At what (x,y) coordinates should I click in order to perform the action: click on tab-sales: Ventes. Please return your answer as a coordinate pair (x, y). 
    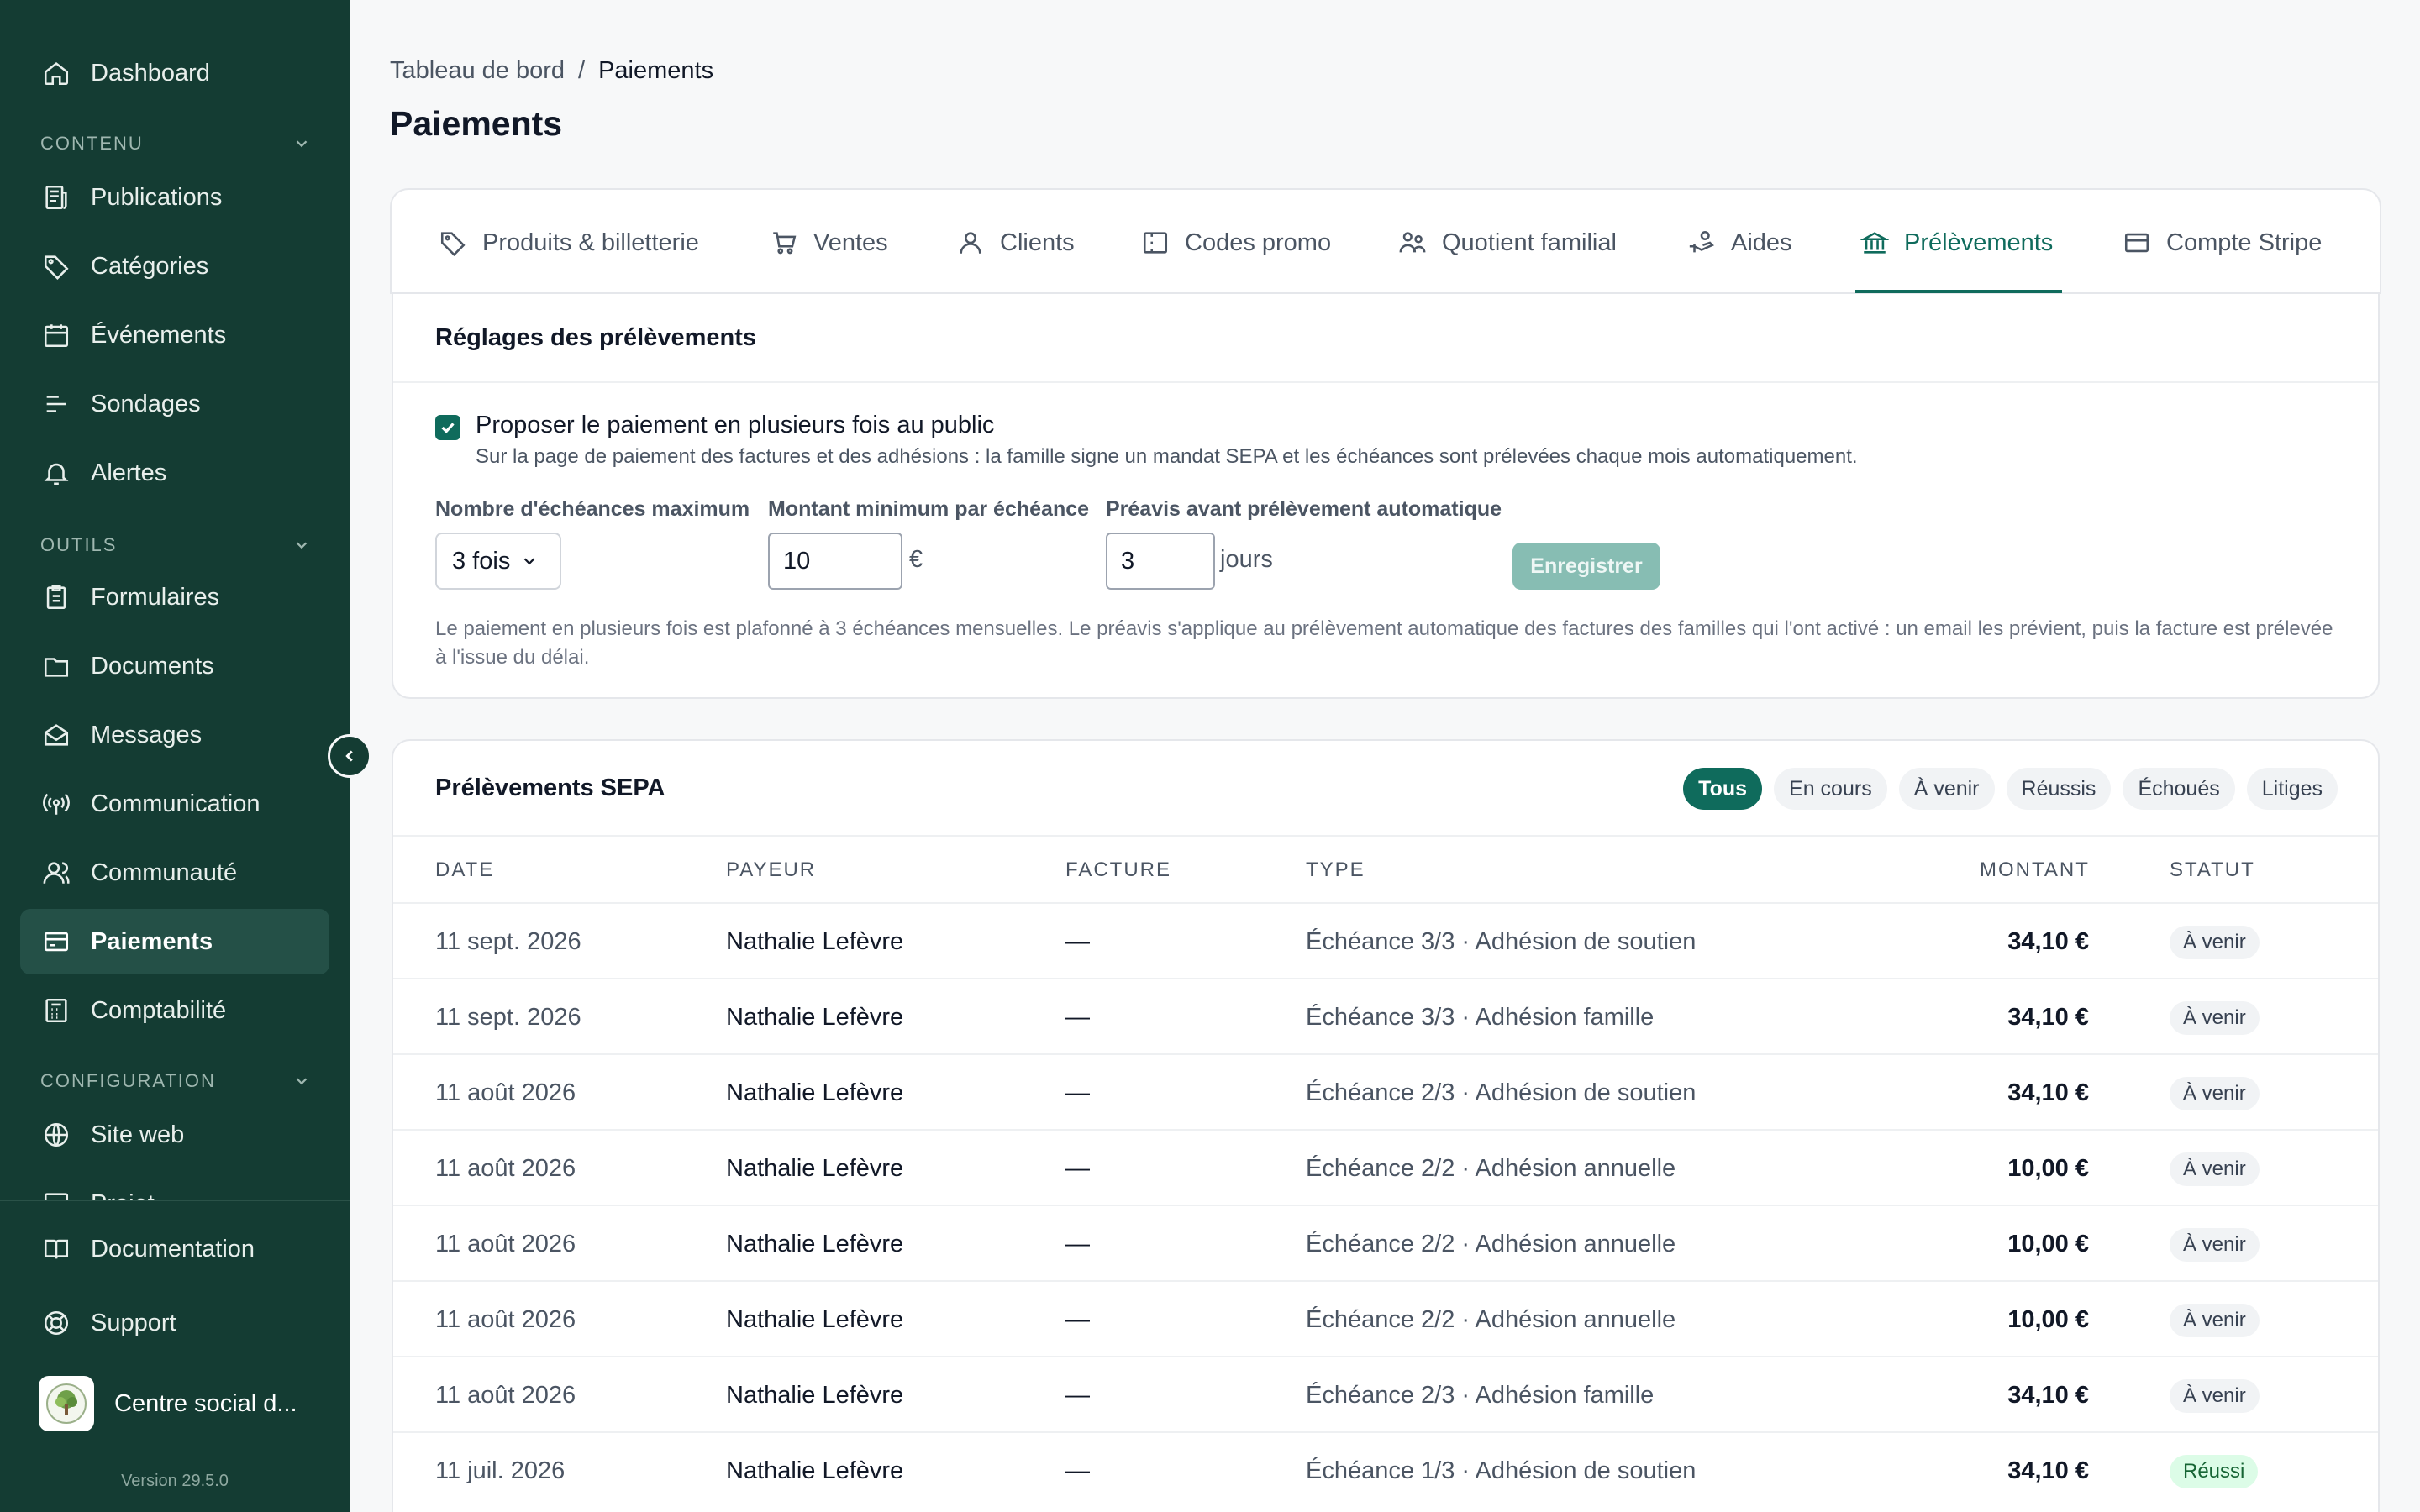
    Looking at the image, I should click on (829, 243).